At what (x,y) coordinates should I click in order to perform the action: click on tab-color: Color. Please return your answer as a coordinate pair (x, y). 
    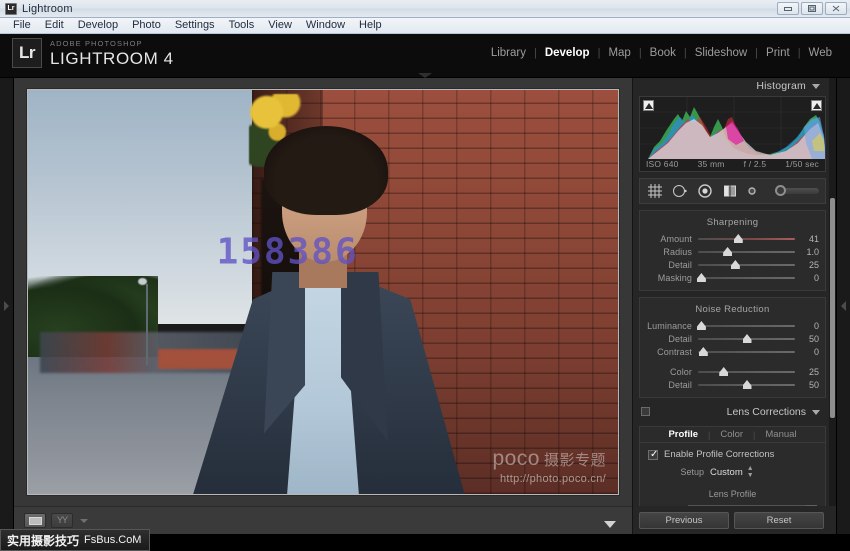
    Looking at the image, I should click on (731, 434).